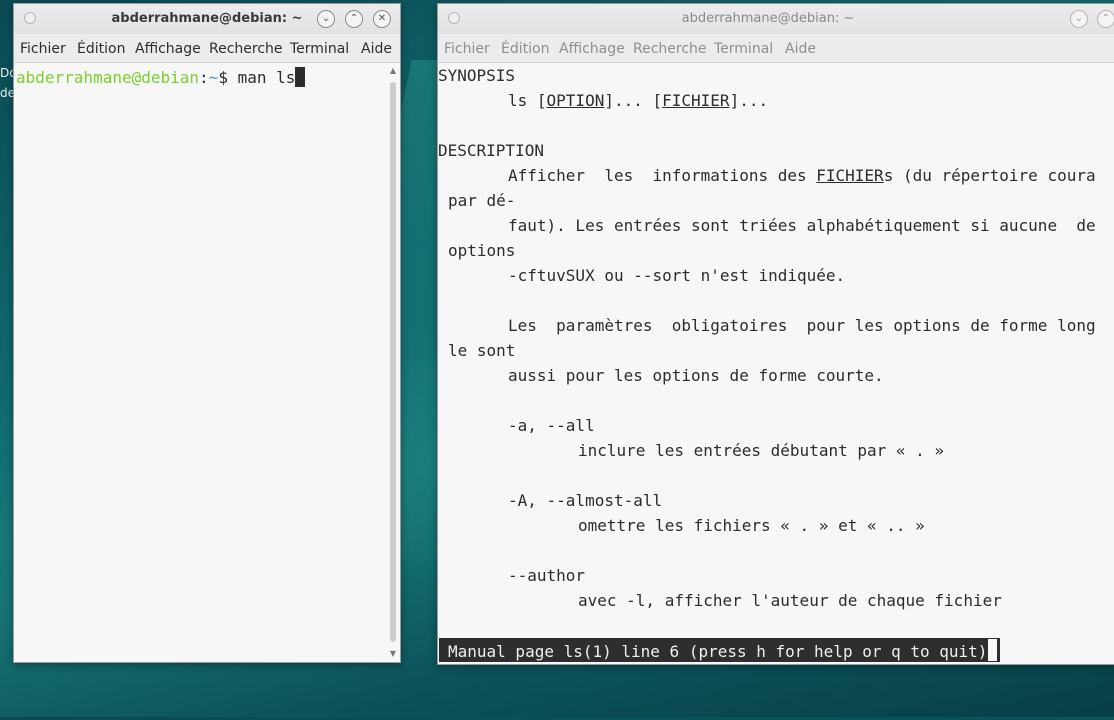 The height and width of the screenshot is (720, 1114). I want to click on man-option: --author, so click(547, 575).